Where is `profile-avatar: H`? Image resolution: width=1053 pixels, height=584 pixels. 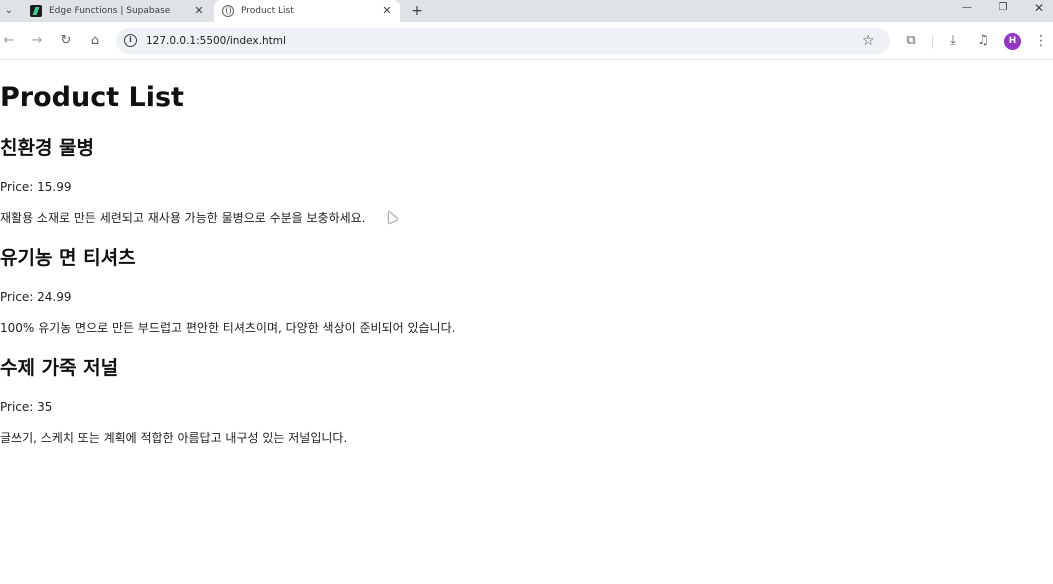
profile-avatar: H is located at coordinates (1012, 41).